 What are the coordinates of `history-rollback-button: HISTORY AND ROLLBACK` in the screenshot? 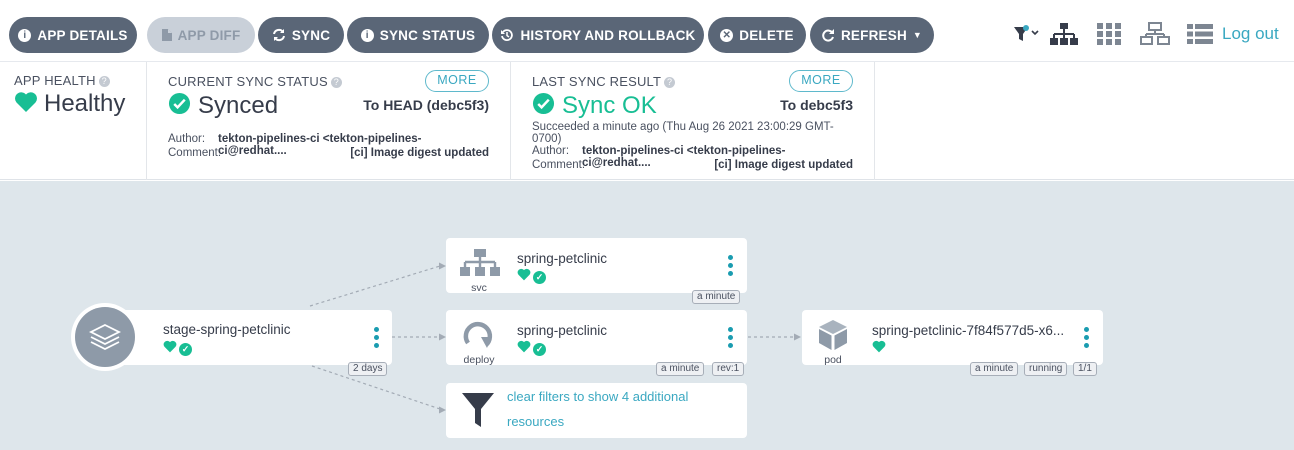 It's located at (598, 35).